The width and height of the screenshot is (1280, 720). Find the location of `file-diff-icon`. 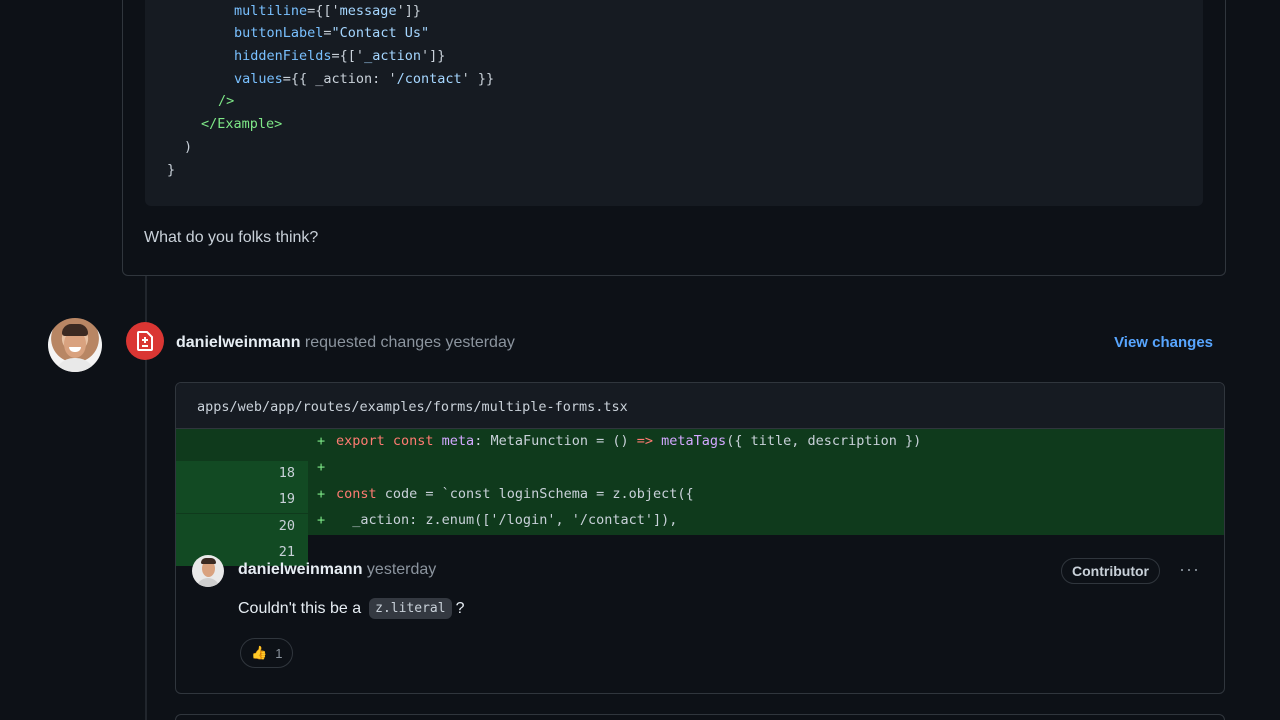

file-diff-icon is located at coordinates (145, 341).